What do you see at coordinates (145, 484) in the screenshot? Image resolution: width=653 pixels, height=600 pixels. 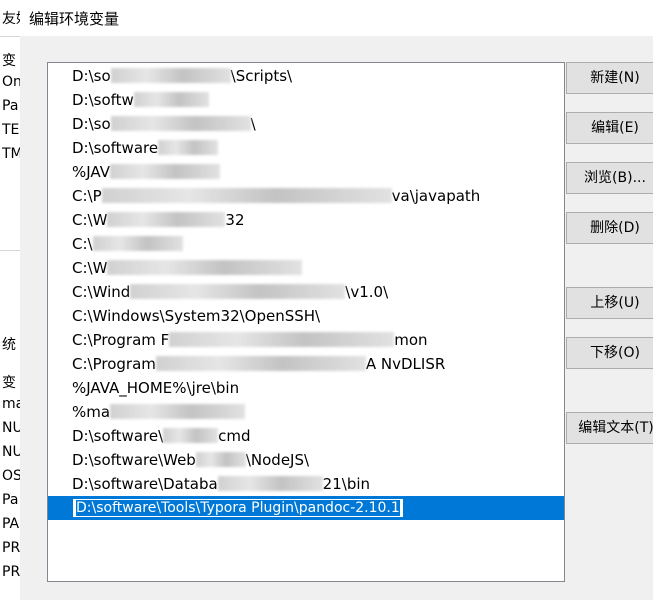 I see `path-text: D:\software\Databa` at bounding box center [145, 484].